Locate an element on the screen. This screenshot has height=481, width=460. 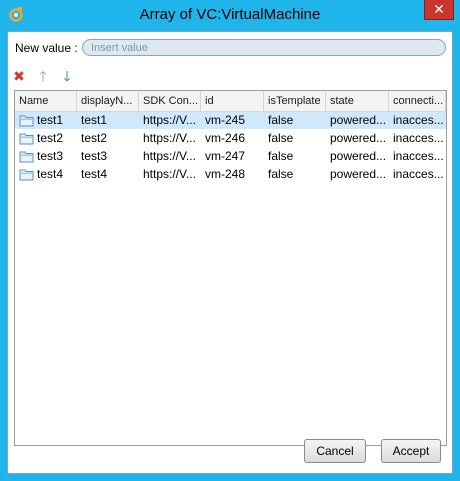
cell-display-name: test2 is located at coordinates (94, 138).